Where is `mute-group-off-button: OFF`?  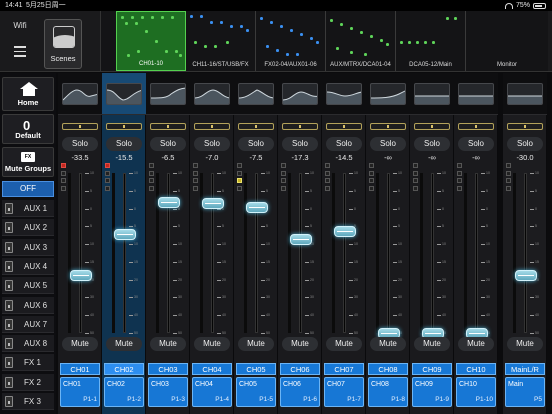
mute-group-off-button: OFF is located at coordinates (28, 189).